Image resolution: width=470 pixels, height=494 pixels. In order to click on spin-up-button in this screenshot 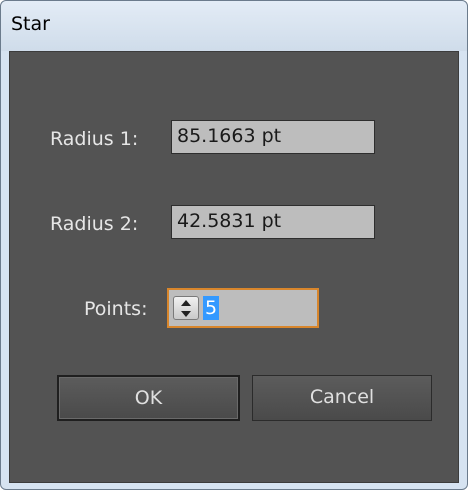, I will do `click(186, 302)`.